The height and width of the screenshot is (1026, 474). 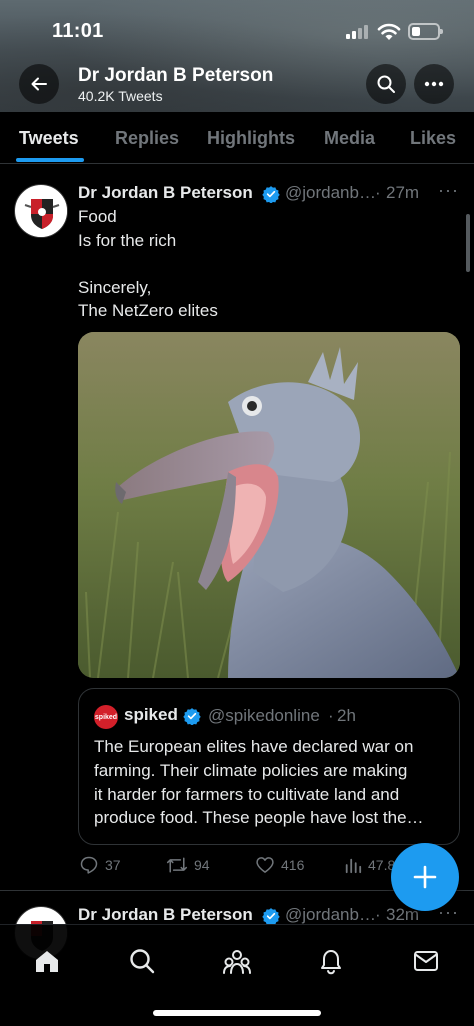 I want to click on tweet-text-line: Sincerely,, so click(x=115, y=287).